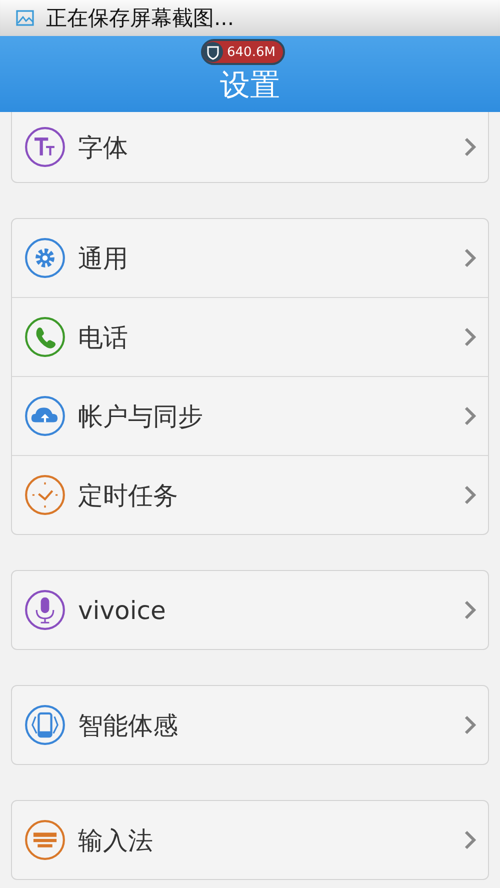  What do you see at coordinates (103, 258) in the screenshot?
I see `item-label: 通用` at bounding box center [103, 258].